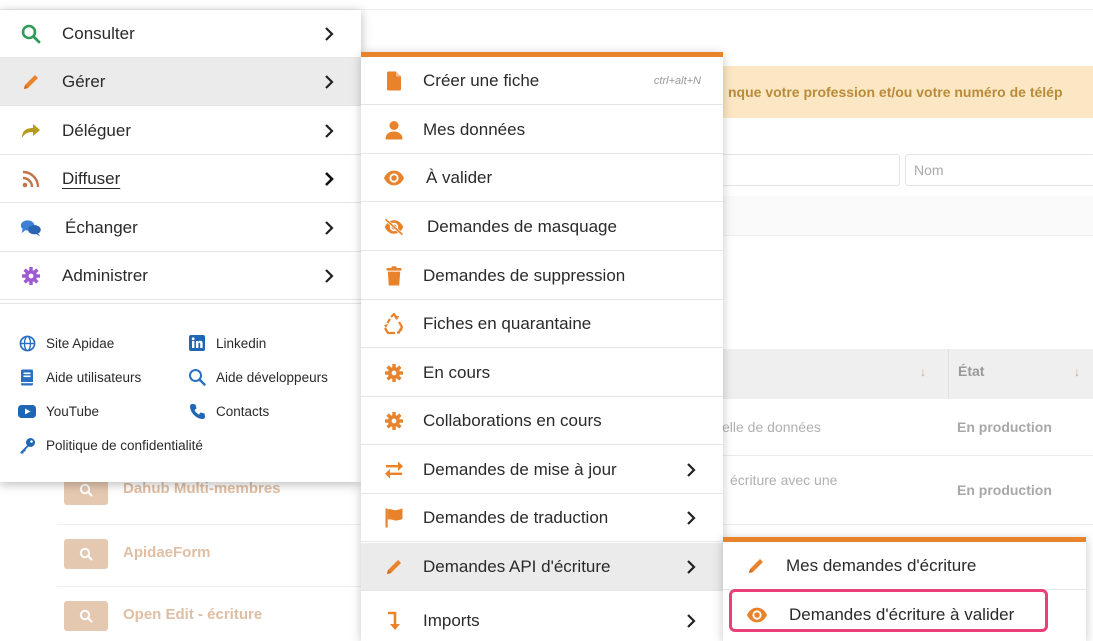  I want to click on menu-item-gerer: Gérer, so click(180, 82).